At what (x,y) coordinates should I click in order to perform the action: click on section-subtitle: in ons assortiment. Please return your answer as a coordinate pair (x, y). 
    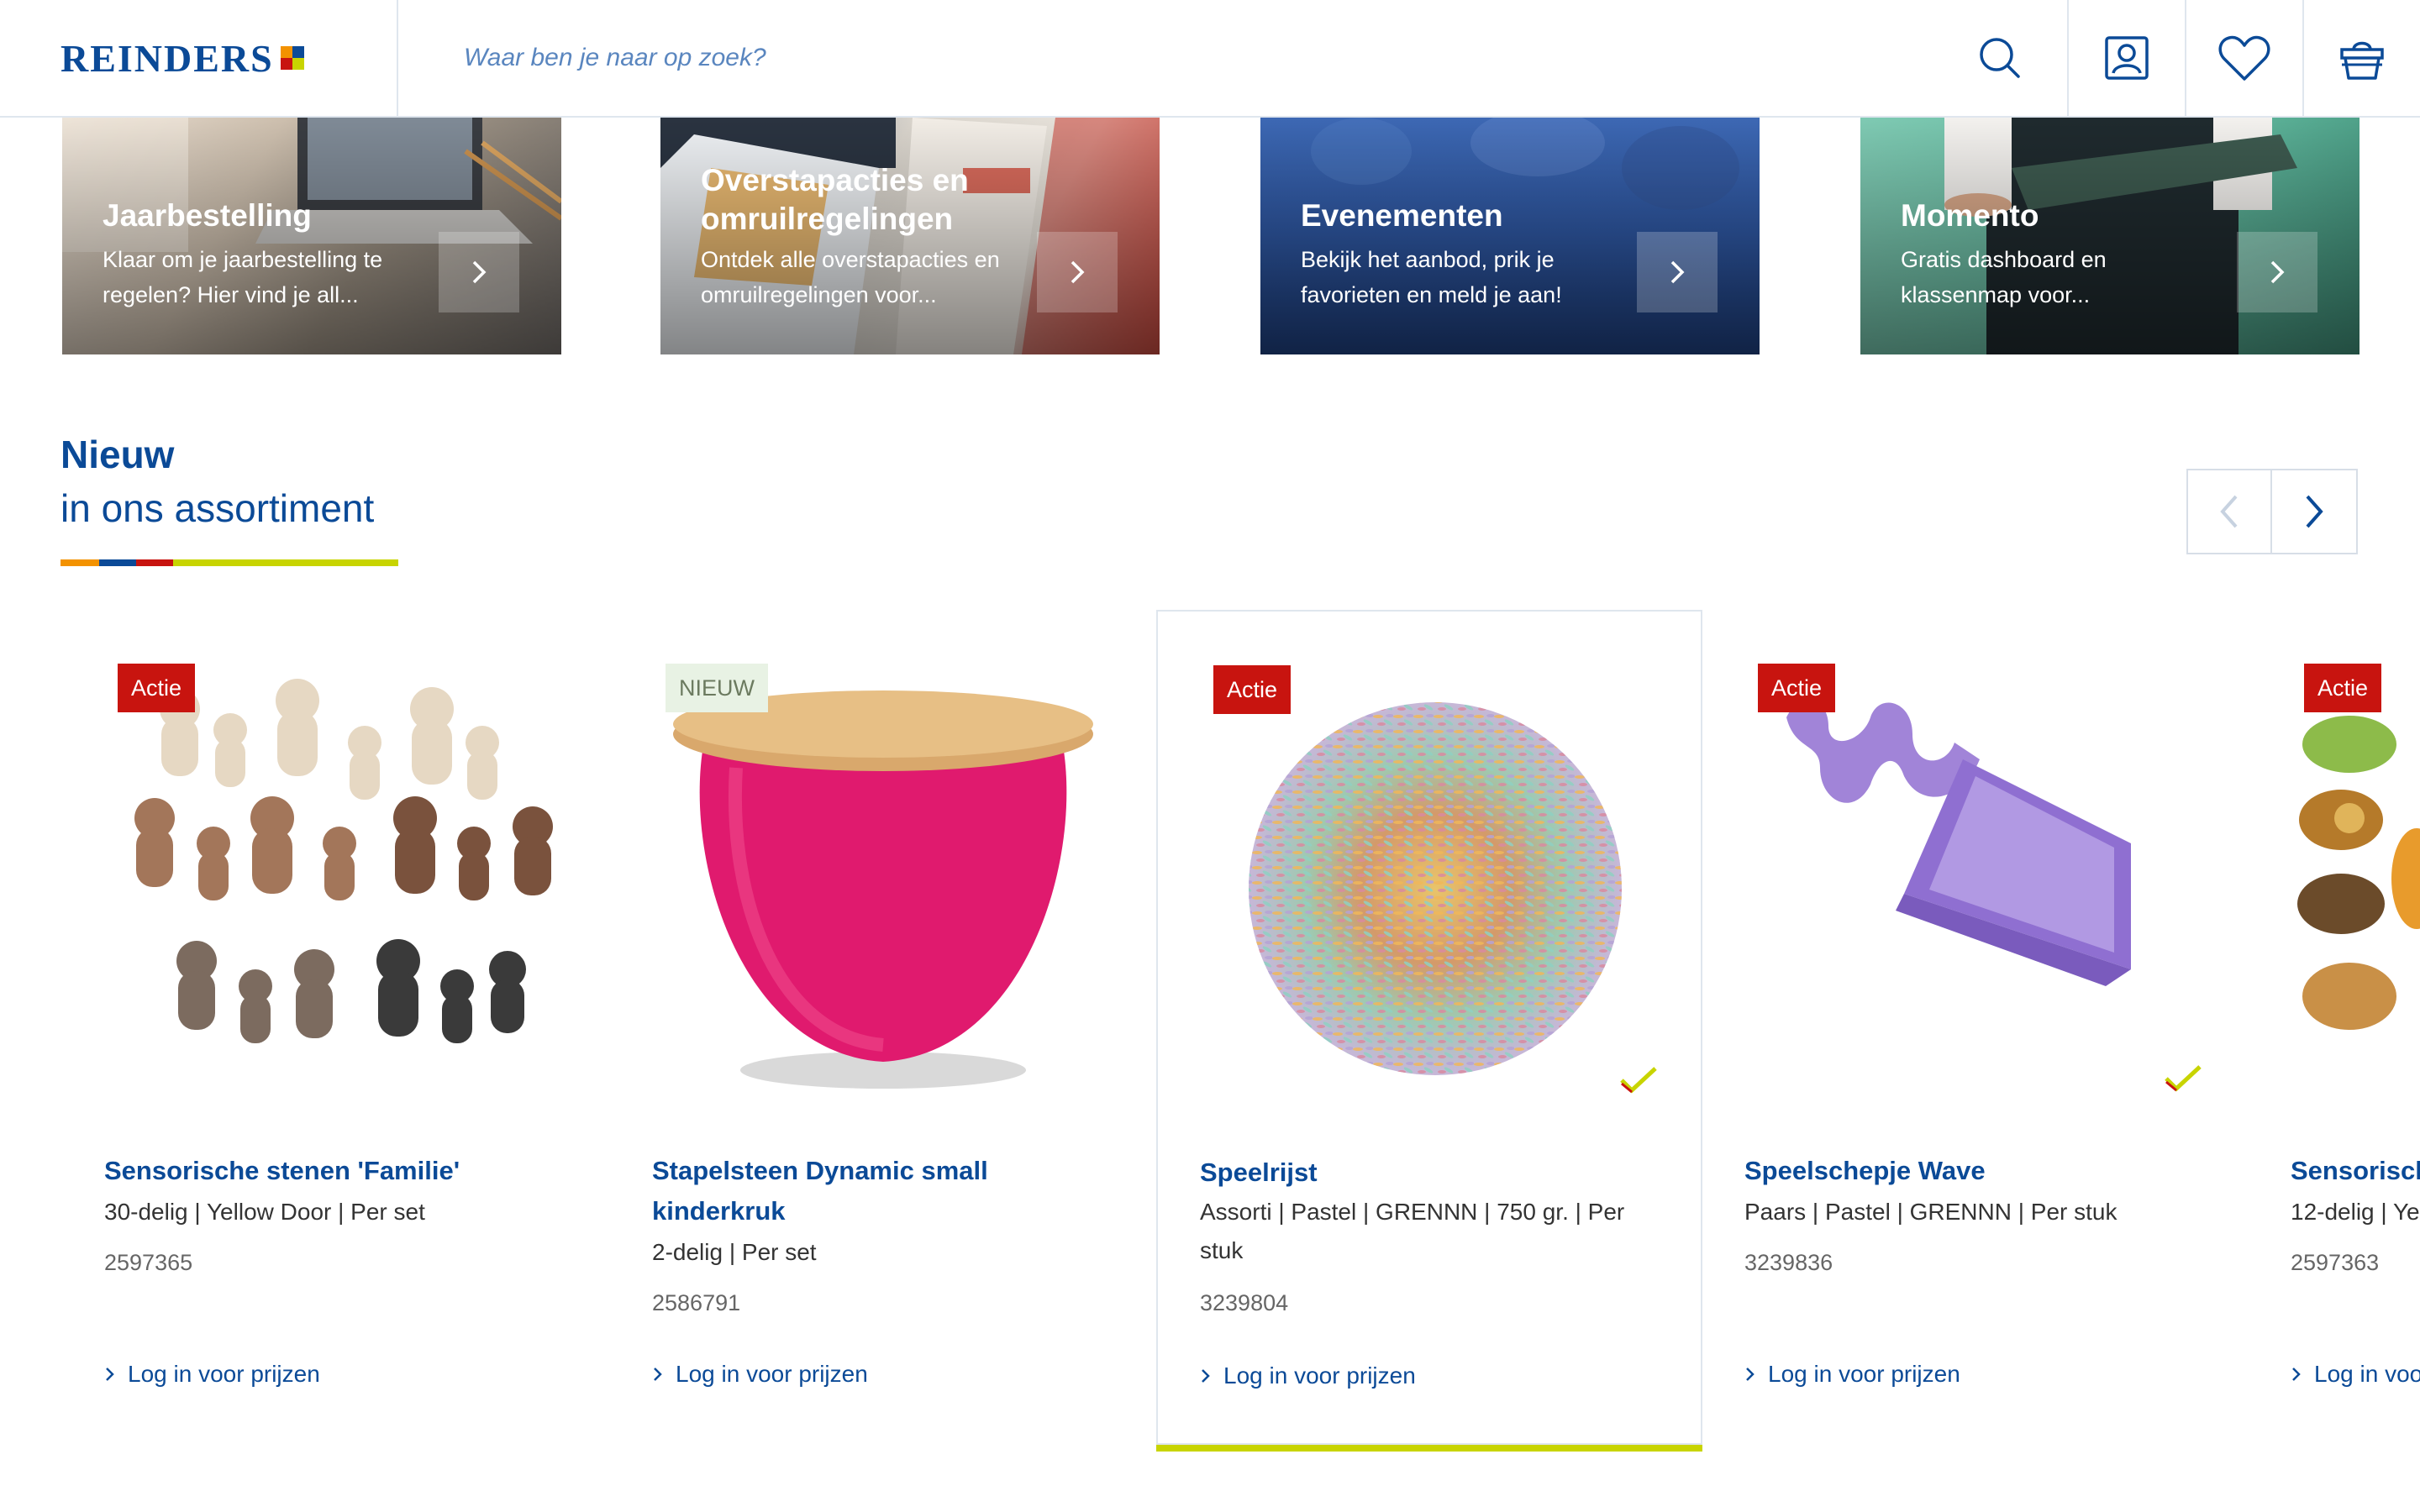
    Looking at the image, I should click on (218, 508).